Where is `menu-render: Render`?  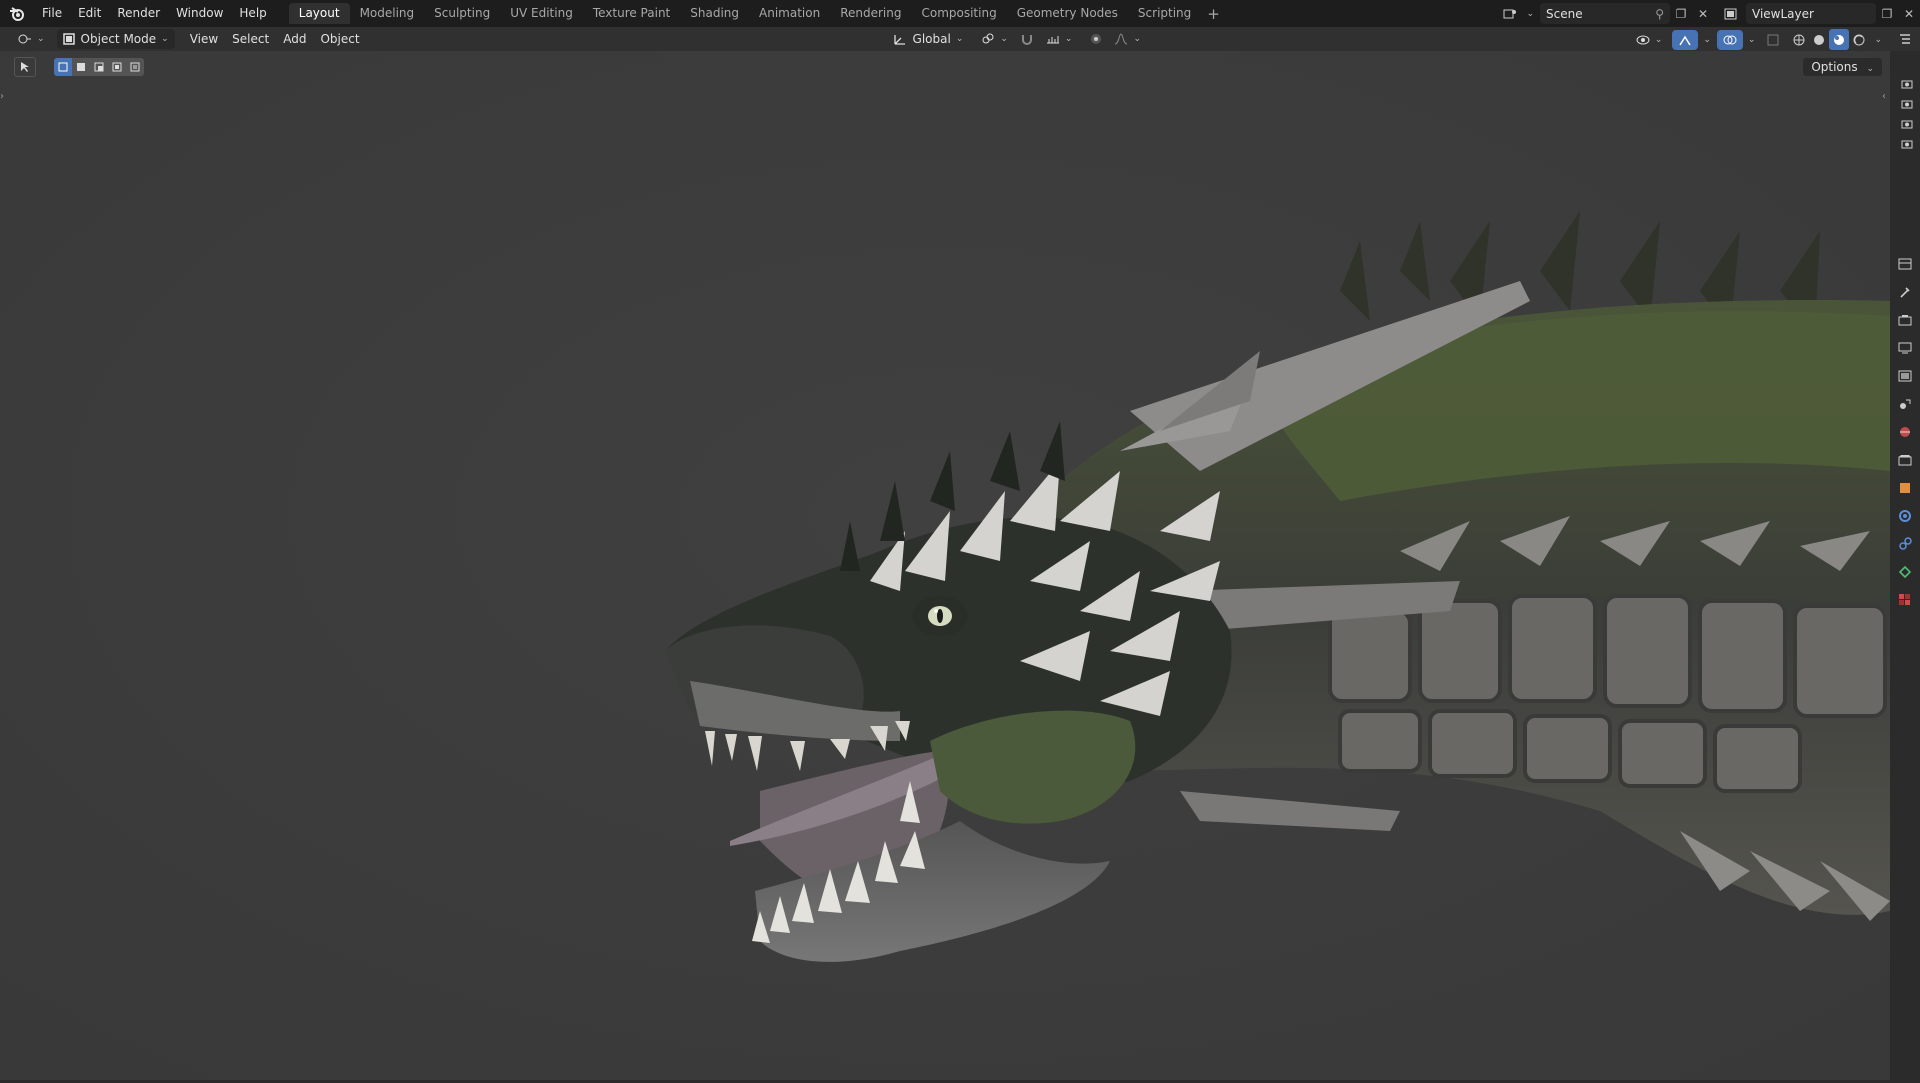 menu-render: Render is located at coordinates (138, 13).